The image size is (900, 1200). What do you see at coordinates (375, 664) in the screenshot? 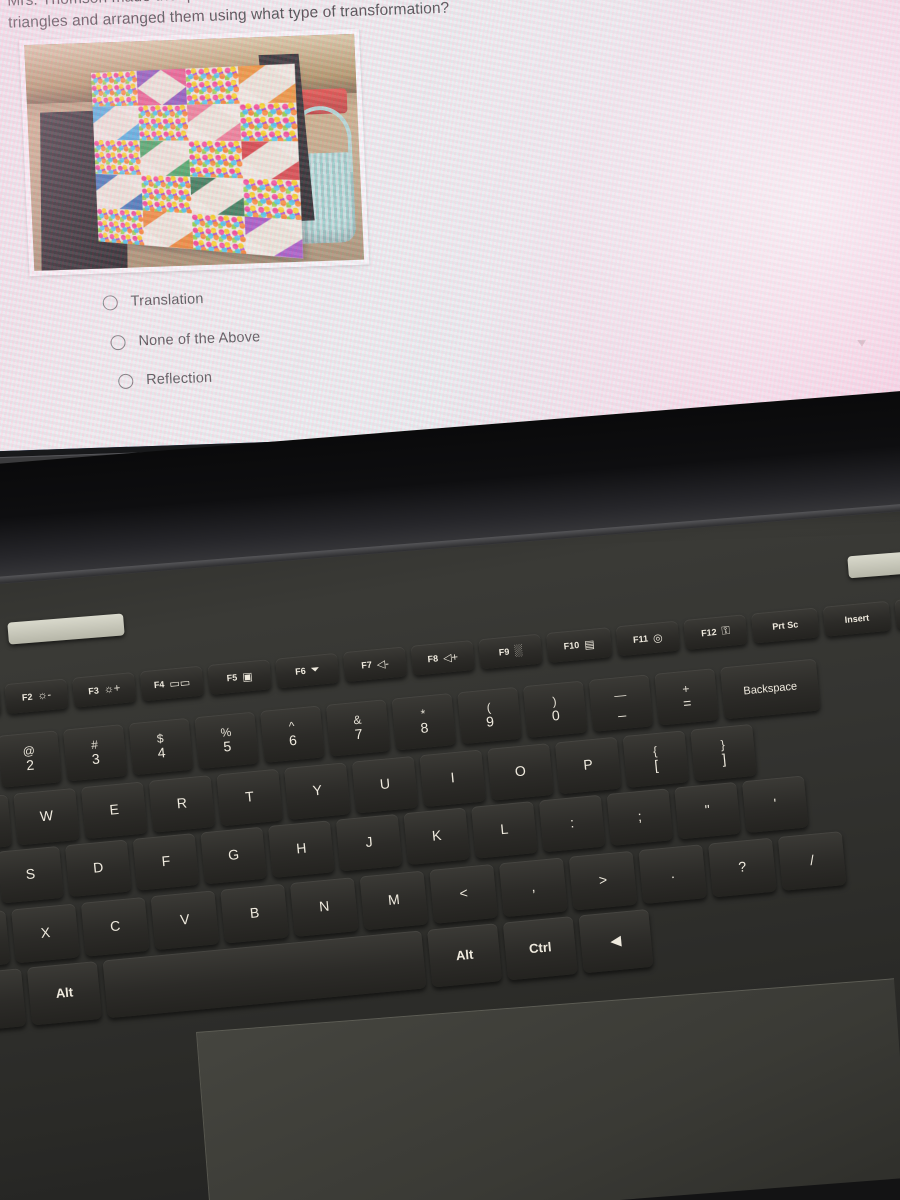
I see `key-f7: F7 ◁-` at bounding box center [375, 664].